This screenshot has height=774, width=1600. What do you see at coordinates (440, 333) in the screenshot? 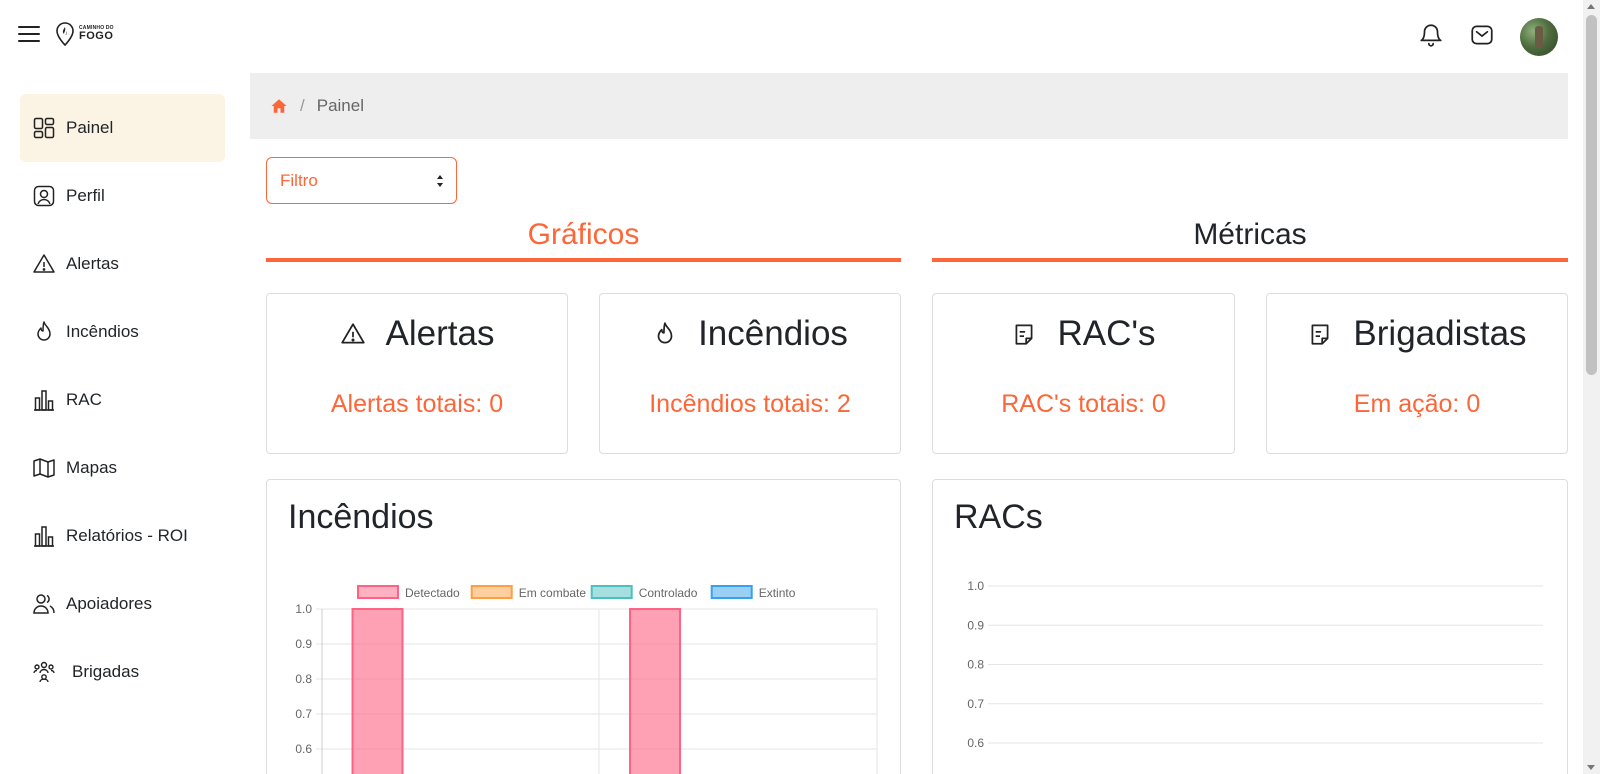
I see `card-title: Alertas` at bounding box center [440, 333].